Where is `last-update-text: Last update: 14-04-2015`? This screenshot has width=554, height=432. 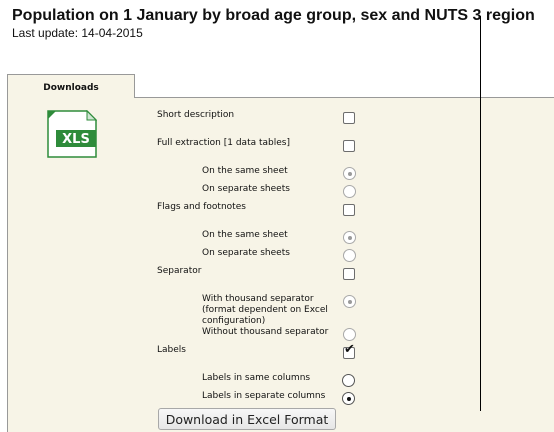 last-update-text: Last update: 14-04-2015 is located at coordinates (77, 33).